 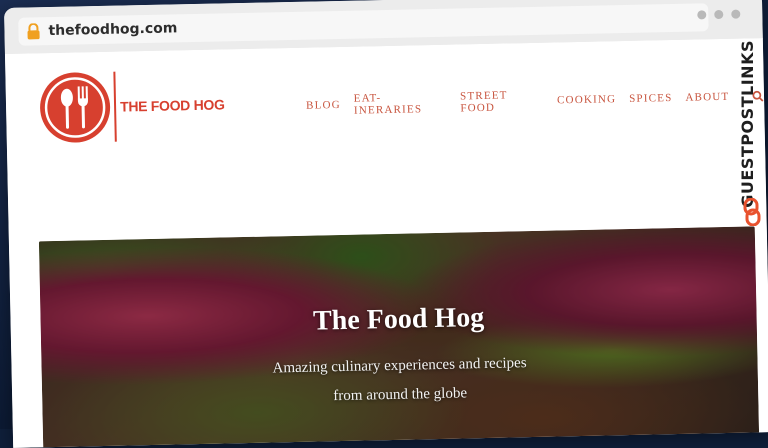 I want to click on nav-item-about: ABOUT, so click(x=707, y=97).